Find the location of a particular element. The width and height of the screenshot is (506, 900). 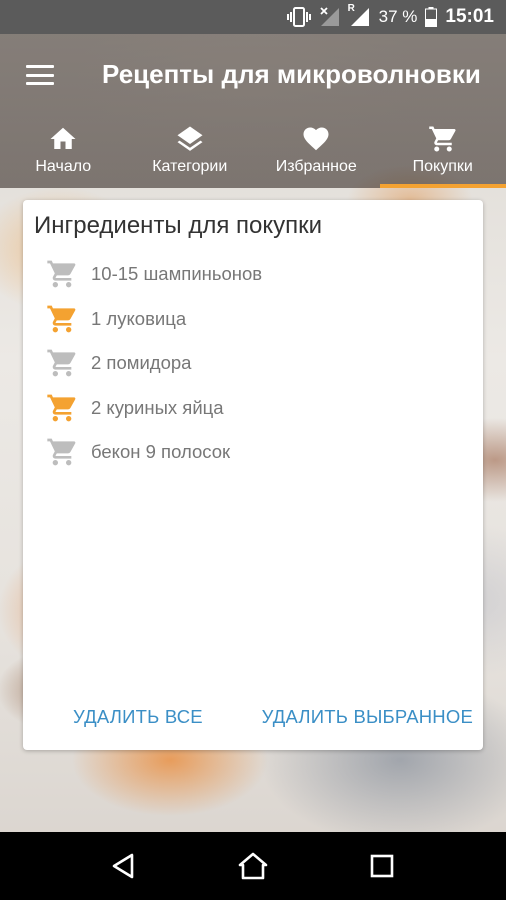

battery-percent: 37 % is located at coordinates (398, 16).